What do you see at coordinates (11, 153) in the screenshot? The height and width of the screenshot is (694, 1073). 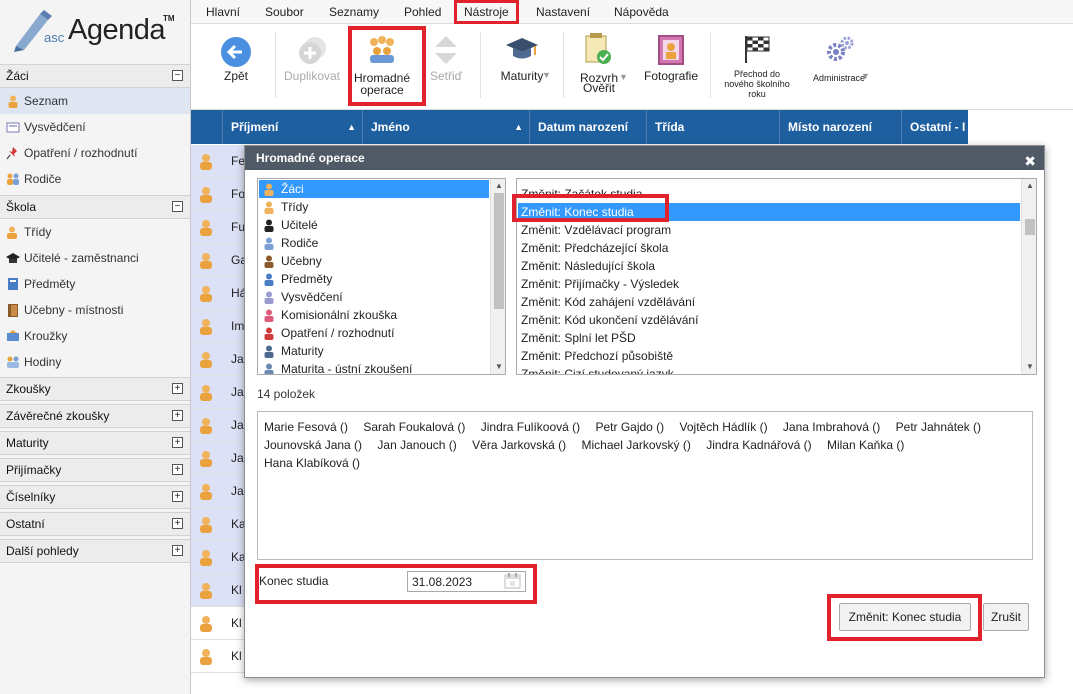 I see `pin-icon` at bounding box center [11, 153].